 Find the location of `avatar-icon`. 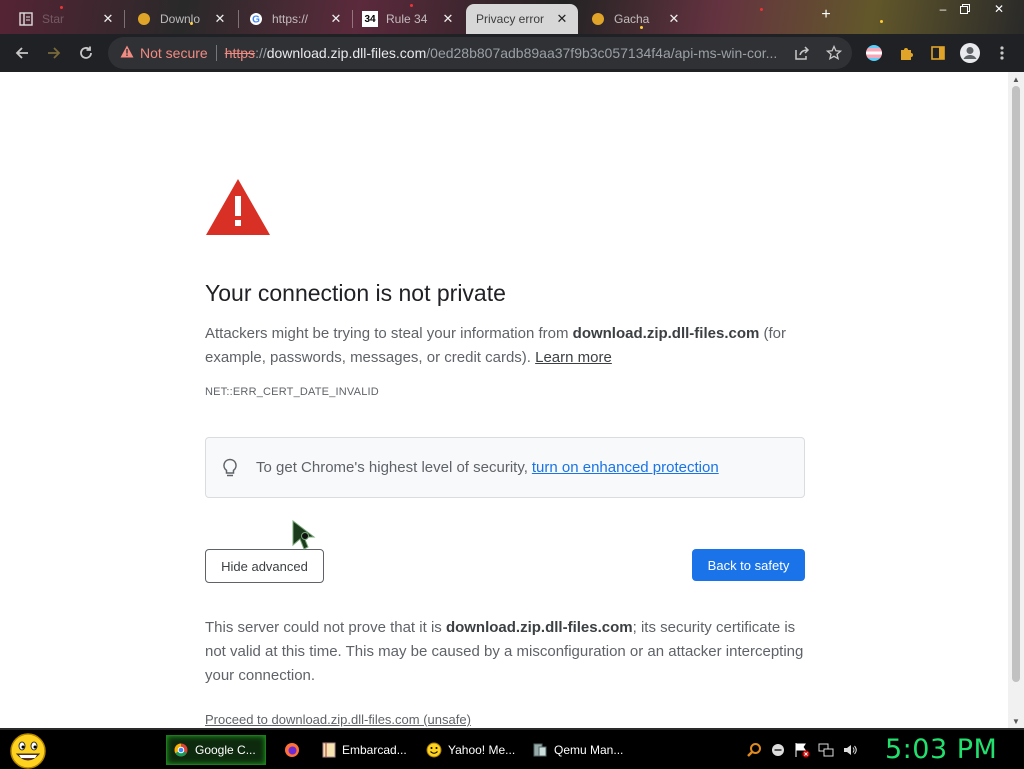

avatar-icon is located at coordinates (970, 53).